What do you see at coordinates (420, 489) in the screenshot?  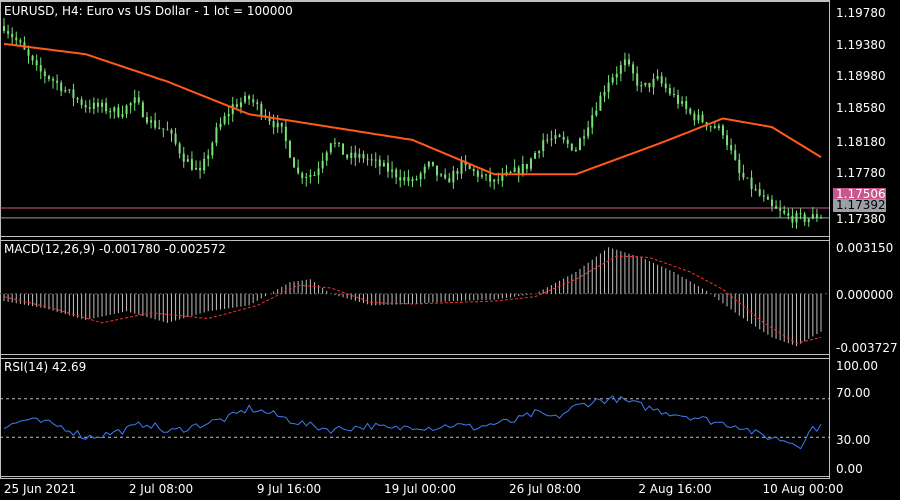 I see `time-tick: 19 Jul 00:00` at bounding box center [420, 489].